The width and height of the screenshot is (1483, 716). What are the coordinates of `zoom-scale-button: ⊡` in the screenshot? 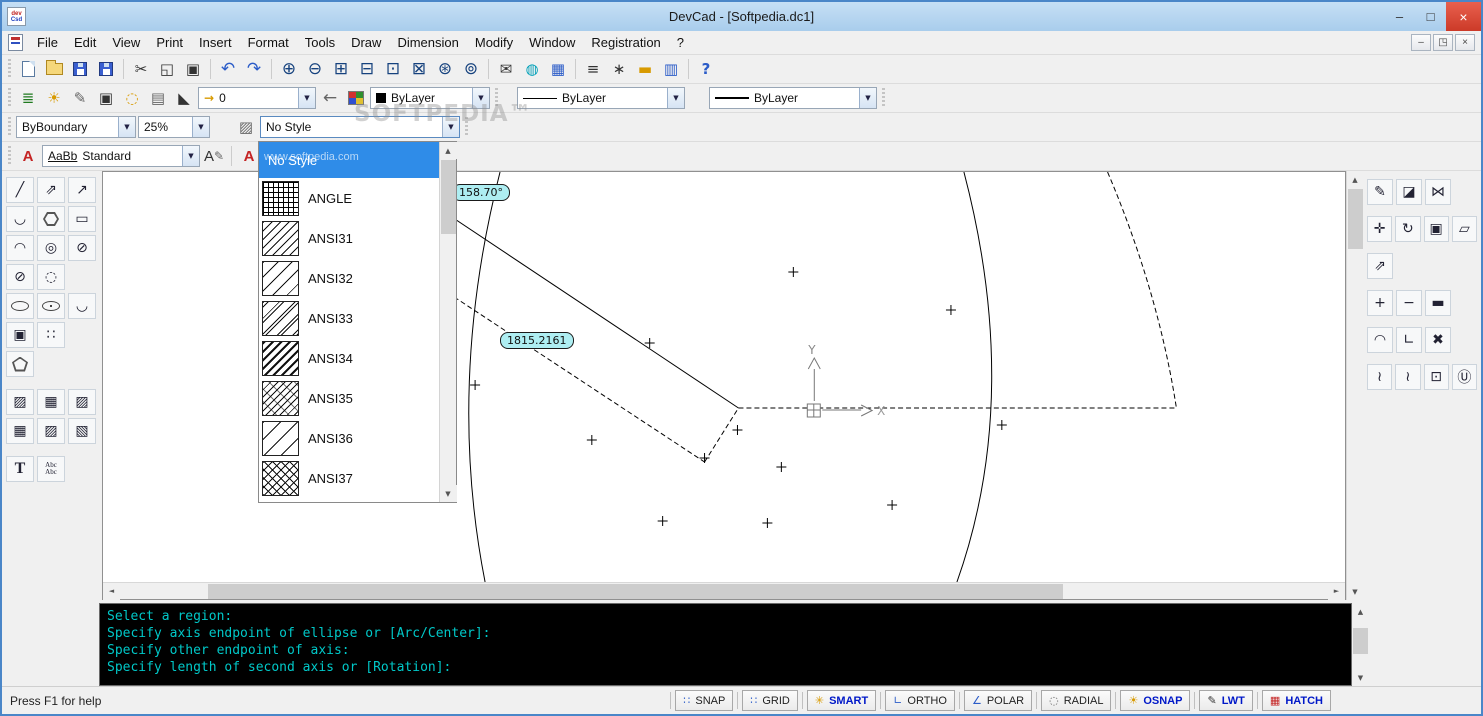 It's located at (393, 69).